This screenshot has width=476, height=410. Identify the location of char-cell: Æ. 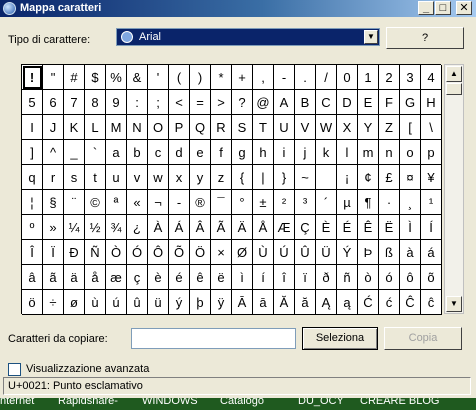
(284, 227).